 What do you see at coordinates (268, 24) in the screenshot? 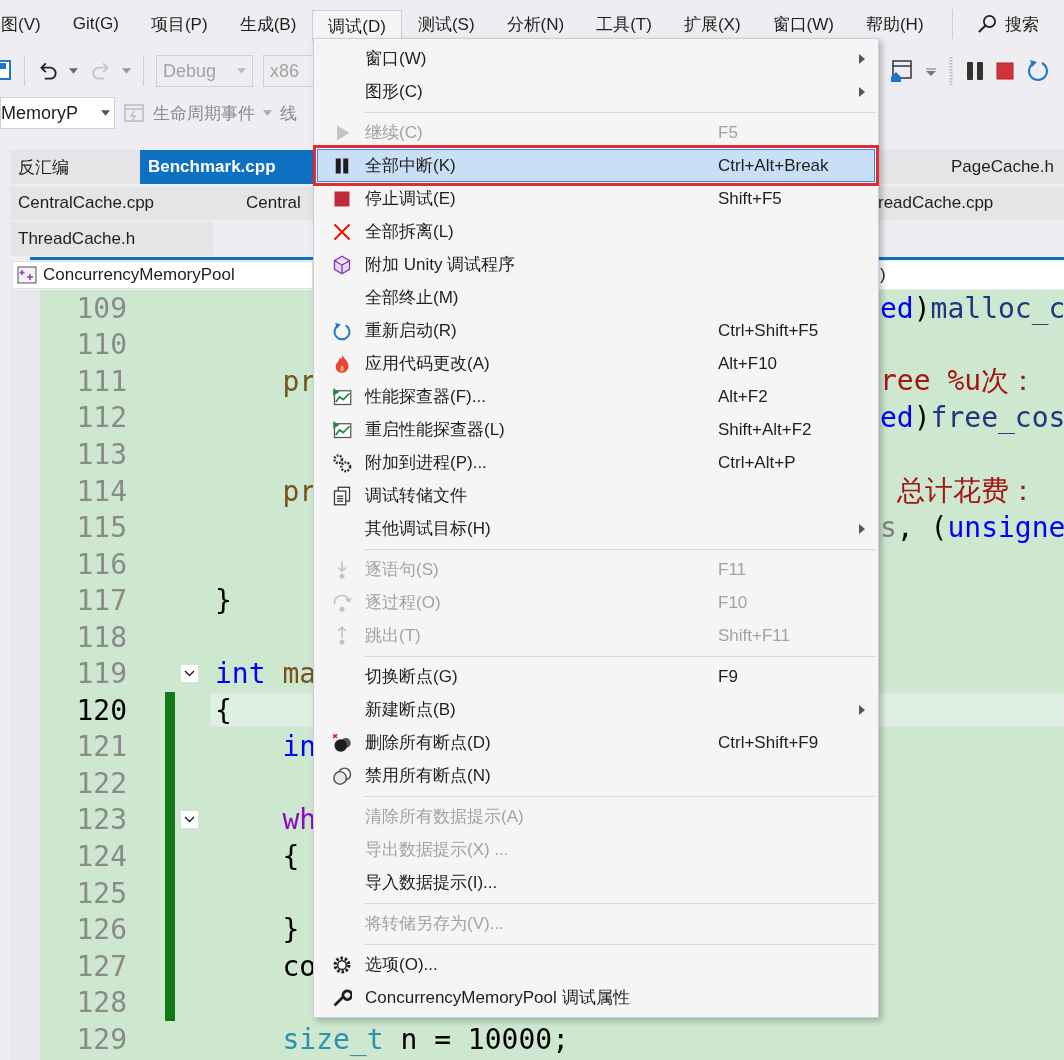
I see `menu-bar-item: 生成(B)` at bounding box center [268, 24].